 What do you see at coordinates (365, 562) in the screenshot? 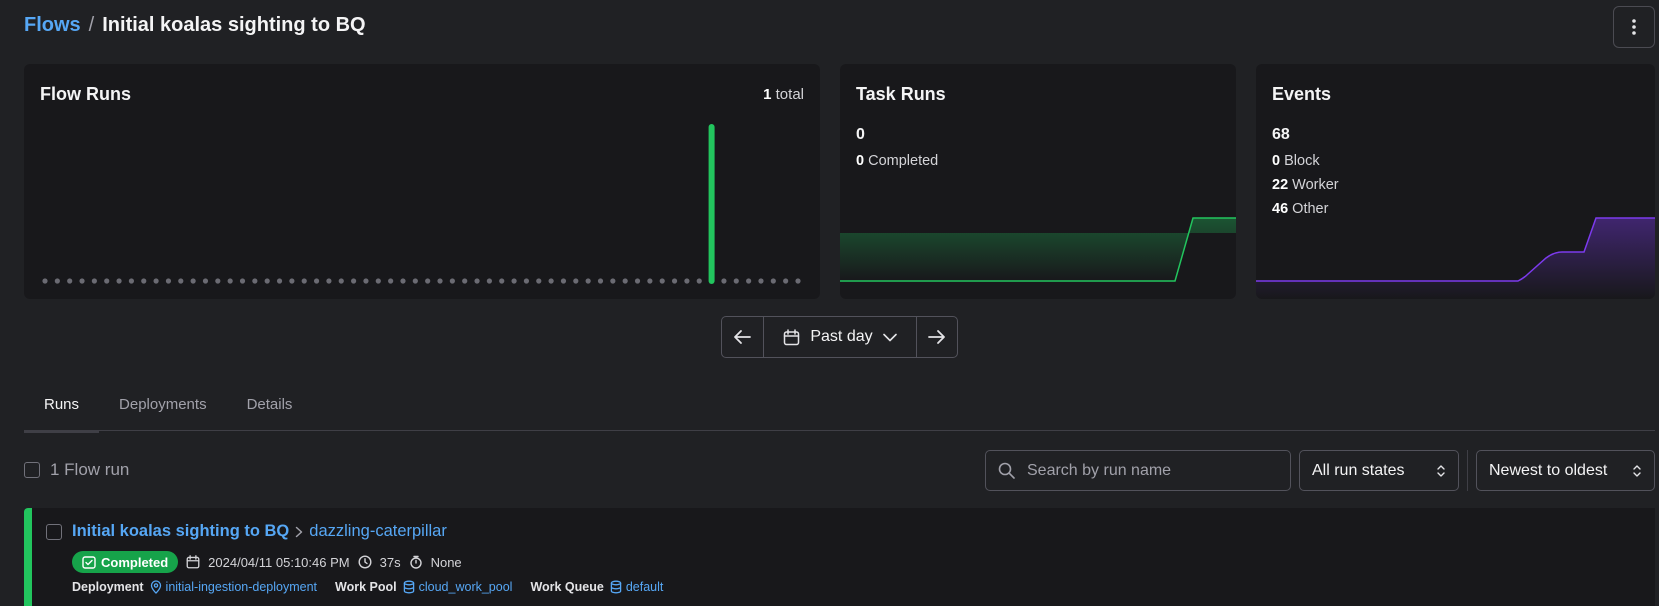
I see `clock-icon` at bounding box center [365, 562].